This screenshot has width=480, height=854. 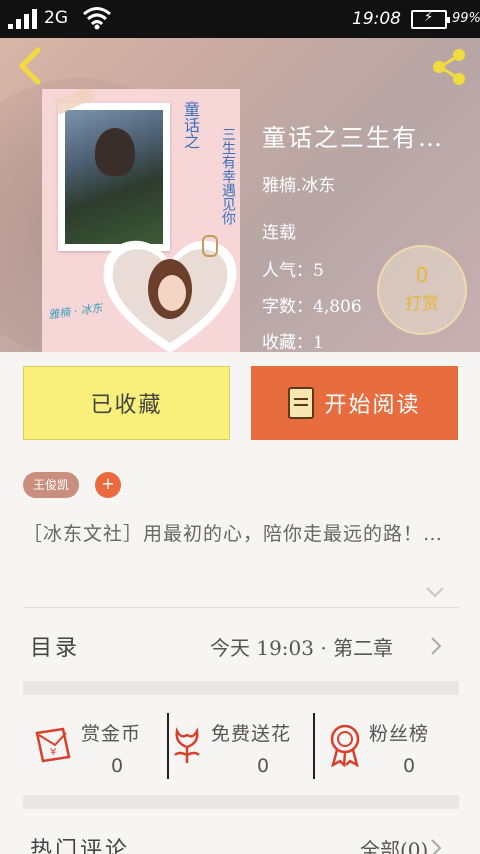 What do you see at coordinates (449, 67) in the screenshot?
I see `share-icon` at bounding box center [449, 67].